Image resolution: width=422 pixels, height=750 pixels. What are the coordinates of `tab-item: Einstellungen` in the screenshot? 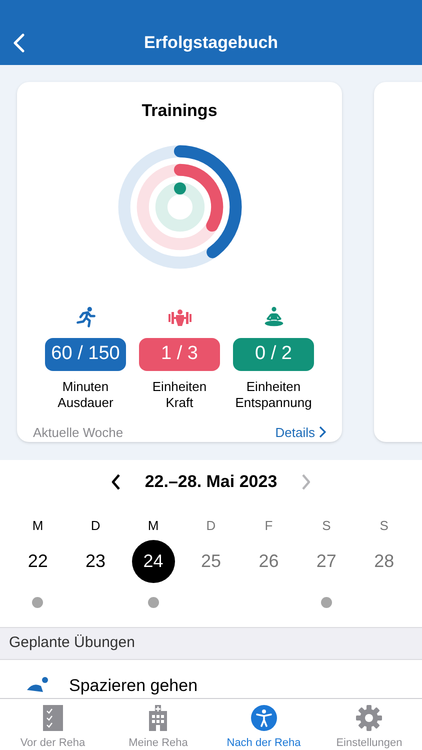 It's located at (369, 724).